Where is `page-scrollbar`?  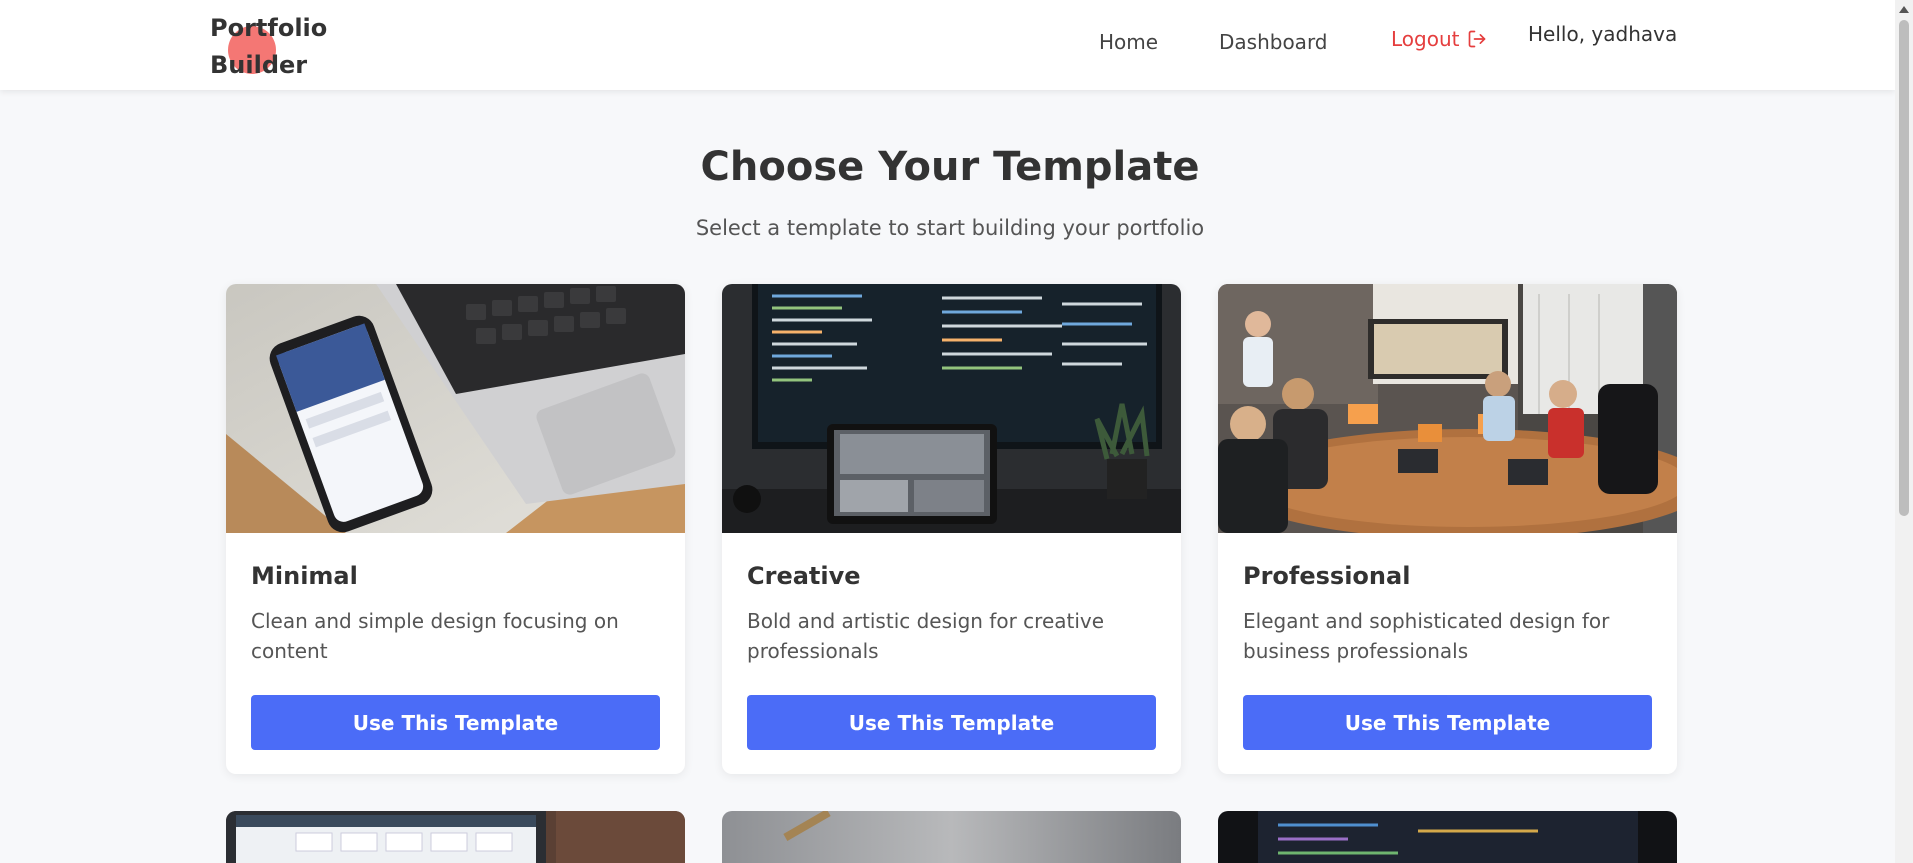 page-scrollbar is located at coordinates (1904, 431).